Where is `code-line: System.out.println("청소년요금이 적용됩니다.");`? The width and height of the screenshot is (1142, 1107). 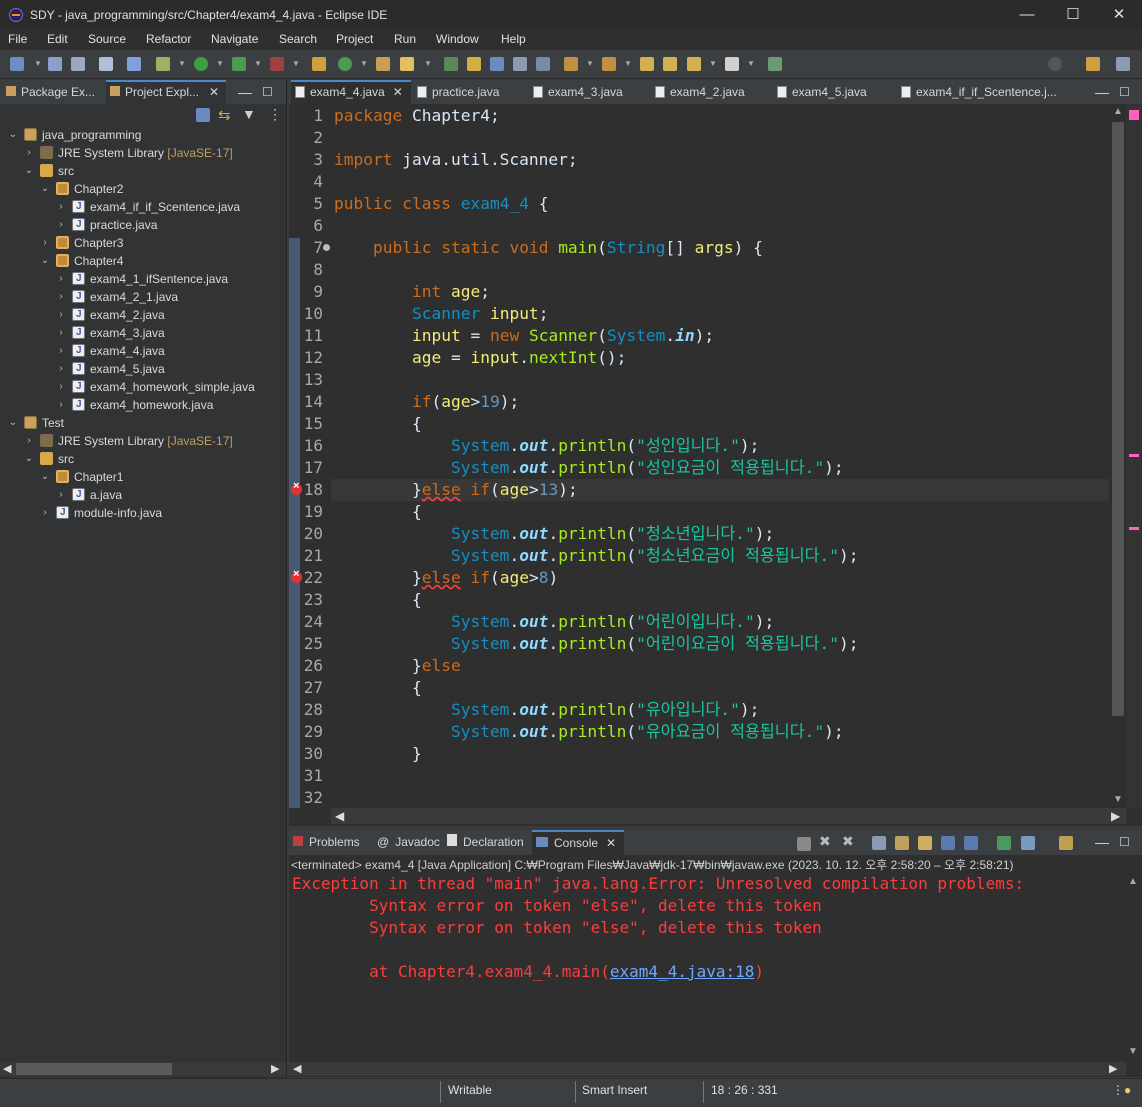
code-line: System.out.println("청소년요금이 적용됩니다."); is located at coordinates (596, 556).